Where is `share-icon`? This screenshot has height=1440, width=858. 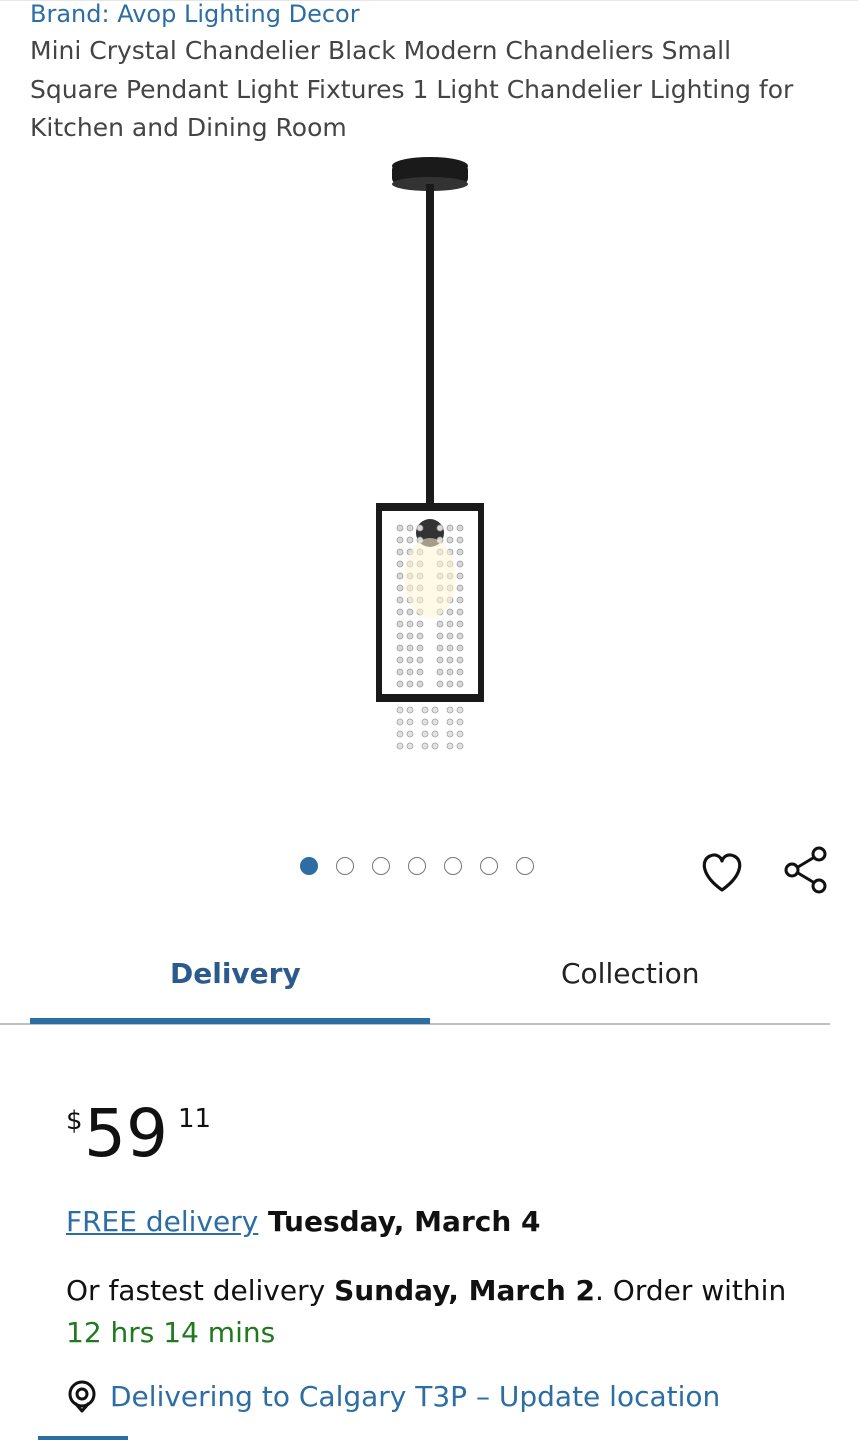 share-icon is located at coordinates (805, 870).